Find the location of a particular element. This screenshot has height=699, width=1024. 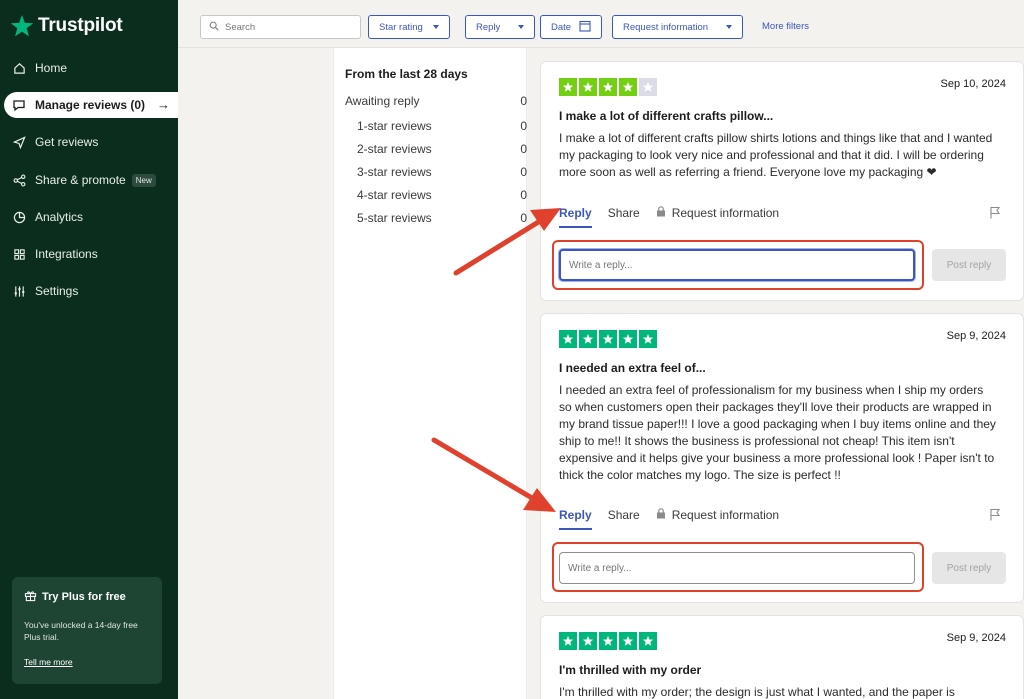

sidebar-item-label: Get reviews is located at coordinates (67, 142).